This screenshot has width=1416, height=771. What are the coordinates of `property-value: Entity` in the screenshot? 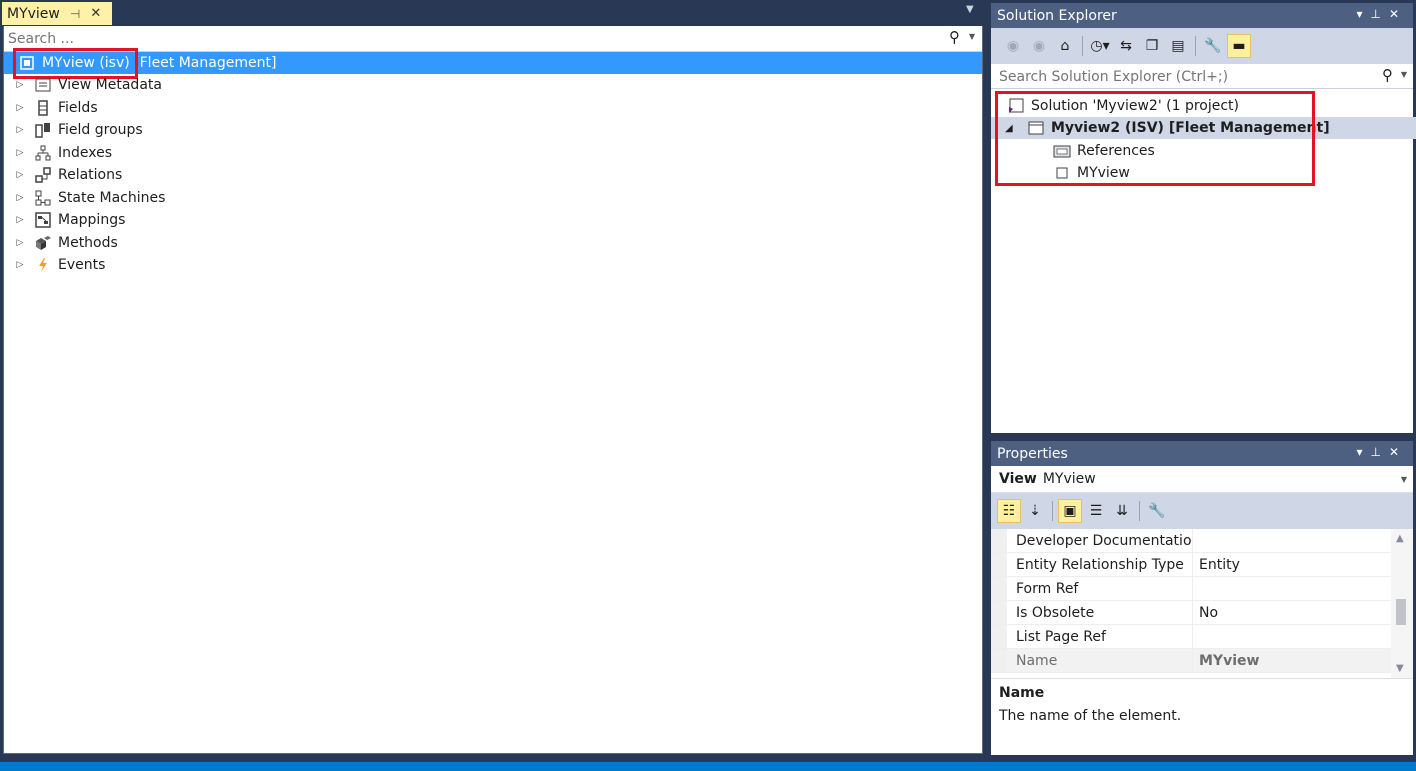 It's located at (1216, 564).